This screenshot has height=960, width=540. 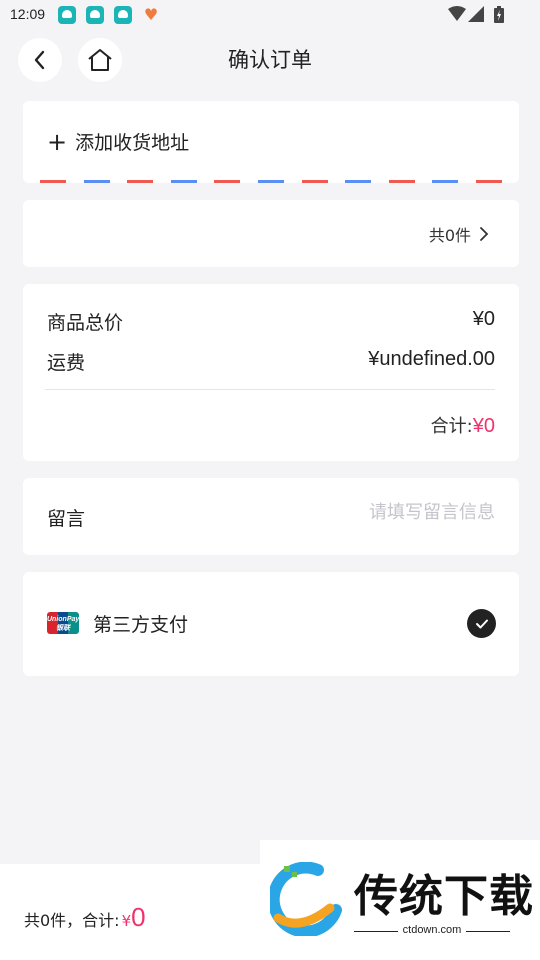 What do you see at coordinates (385, 512) in the screenshot?
I see `message-input` at bounding box center [385, 512].